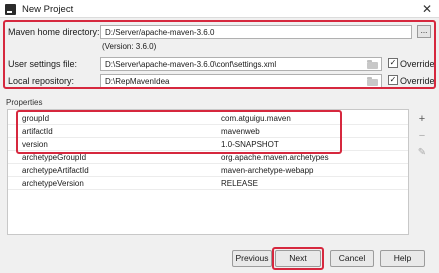 This screenshot has width=439, height=273. I want to click on maven-home-field: D:/Server/apache-maven-3.6.0, so click(256, 32).